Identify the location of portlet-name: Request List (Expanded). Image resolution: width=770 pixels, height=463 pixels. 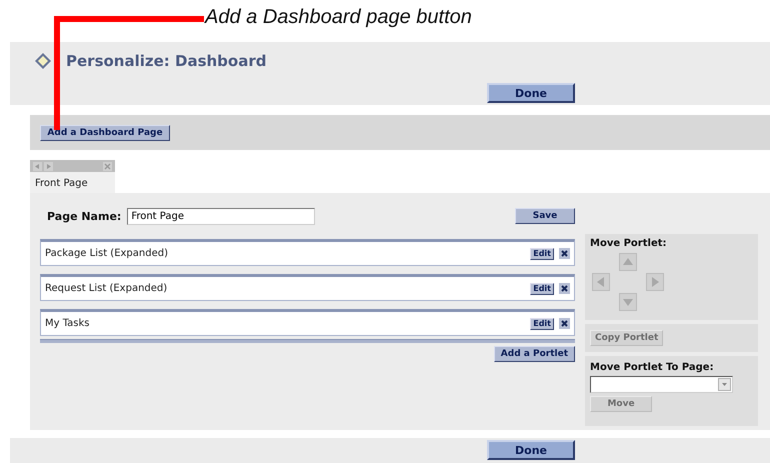
(106, 288).